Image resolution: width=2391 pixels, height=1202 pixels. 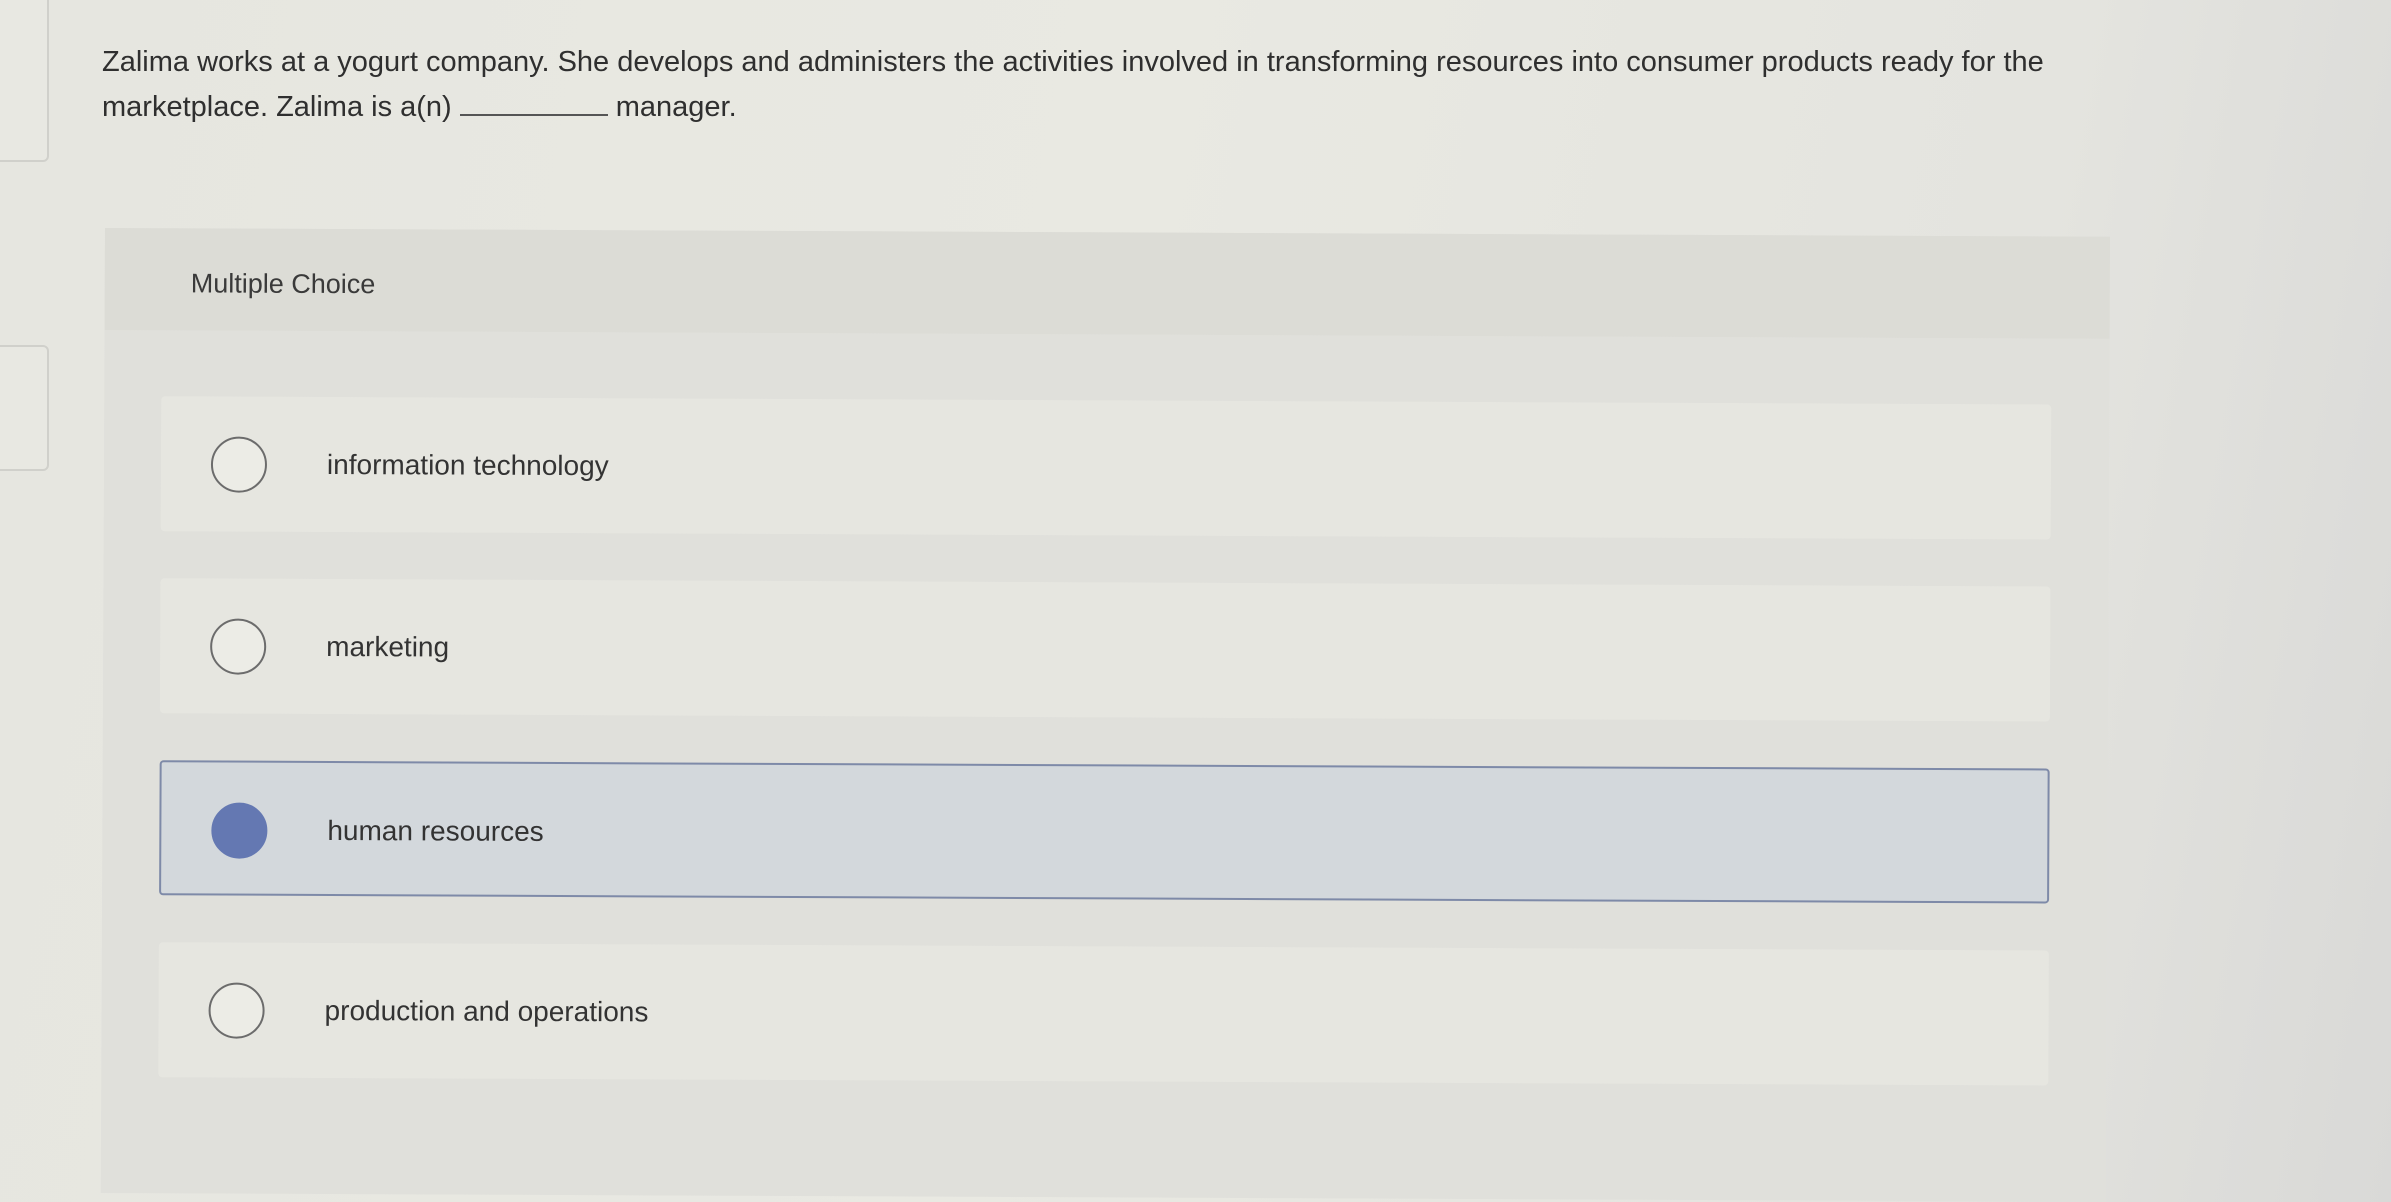 What do you see at coordinates (486, 1011) in the screenshot?
I see `choice-label: production and operations` at bounding box center [486, 1011].